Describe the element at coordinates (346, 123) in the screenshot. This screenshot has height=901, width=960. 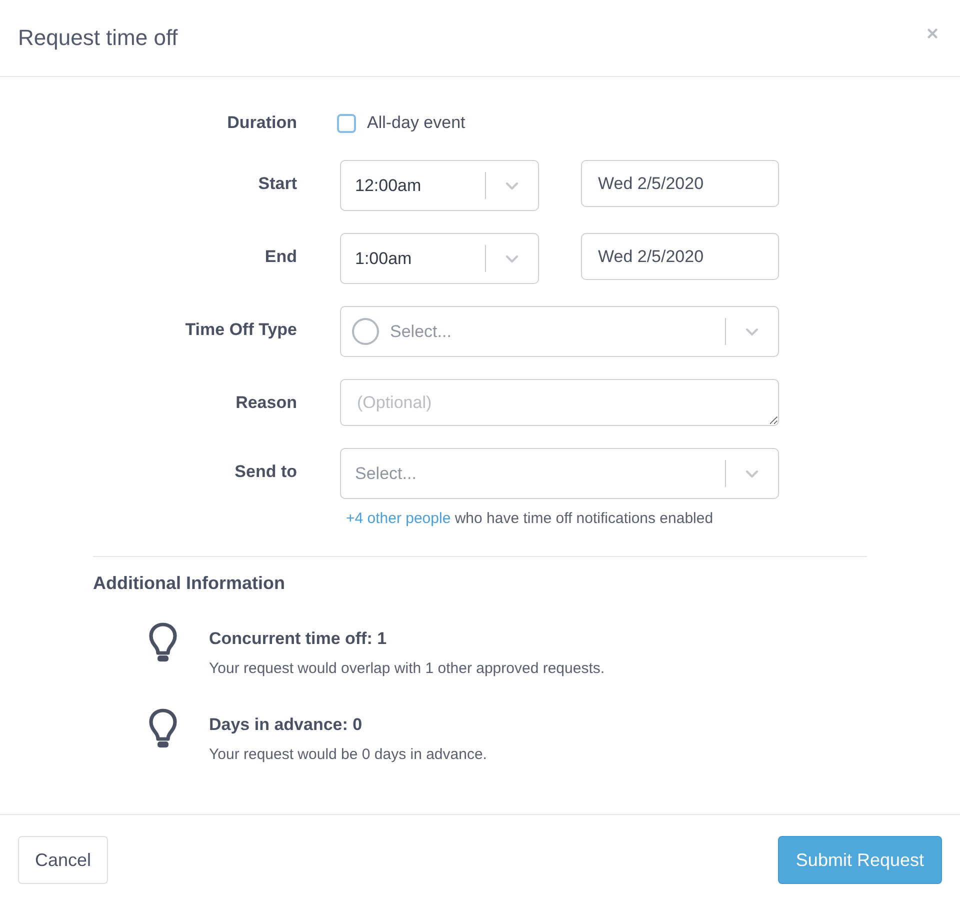
I see `all-day-checkbox` at that location.